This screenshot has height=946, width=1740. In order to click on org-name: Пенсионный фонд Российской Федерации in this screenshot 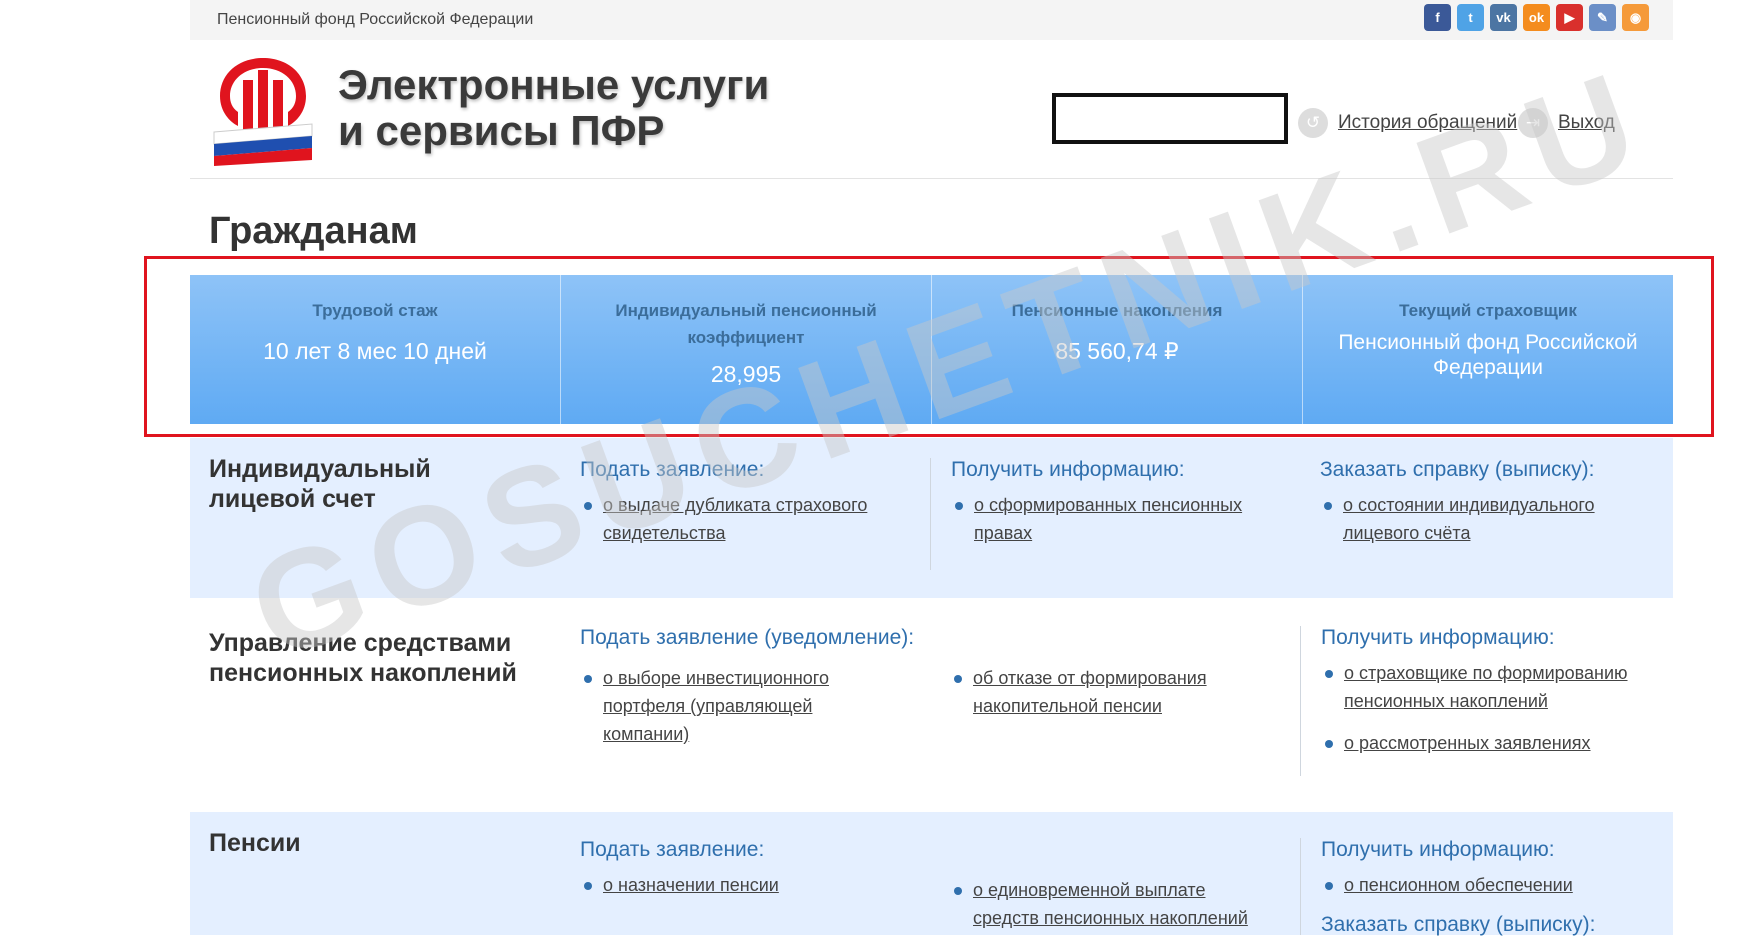, I will do `click(375, 19)`.